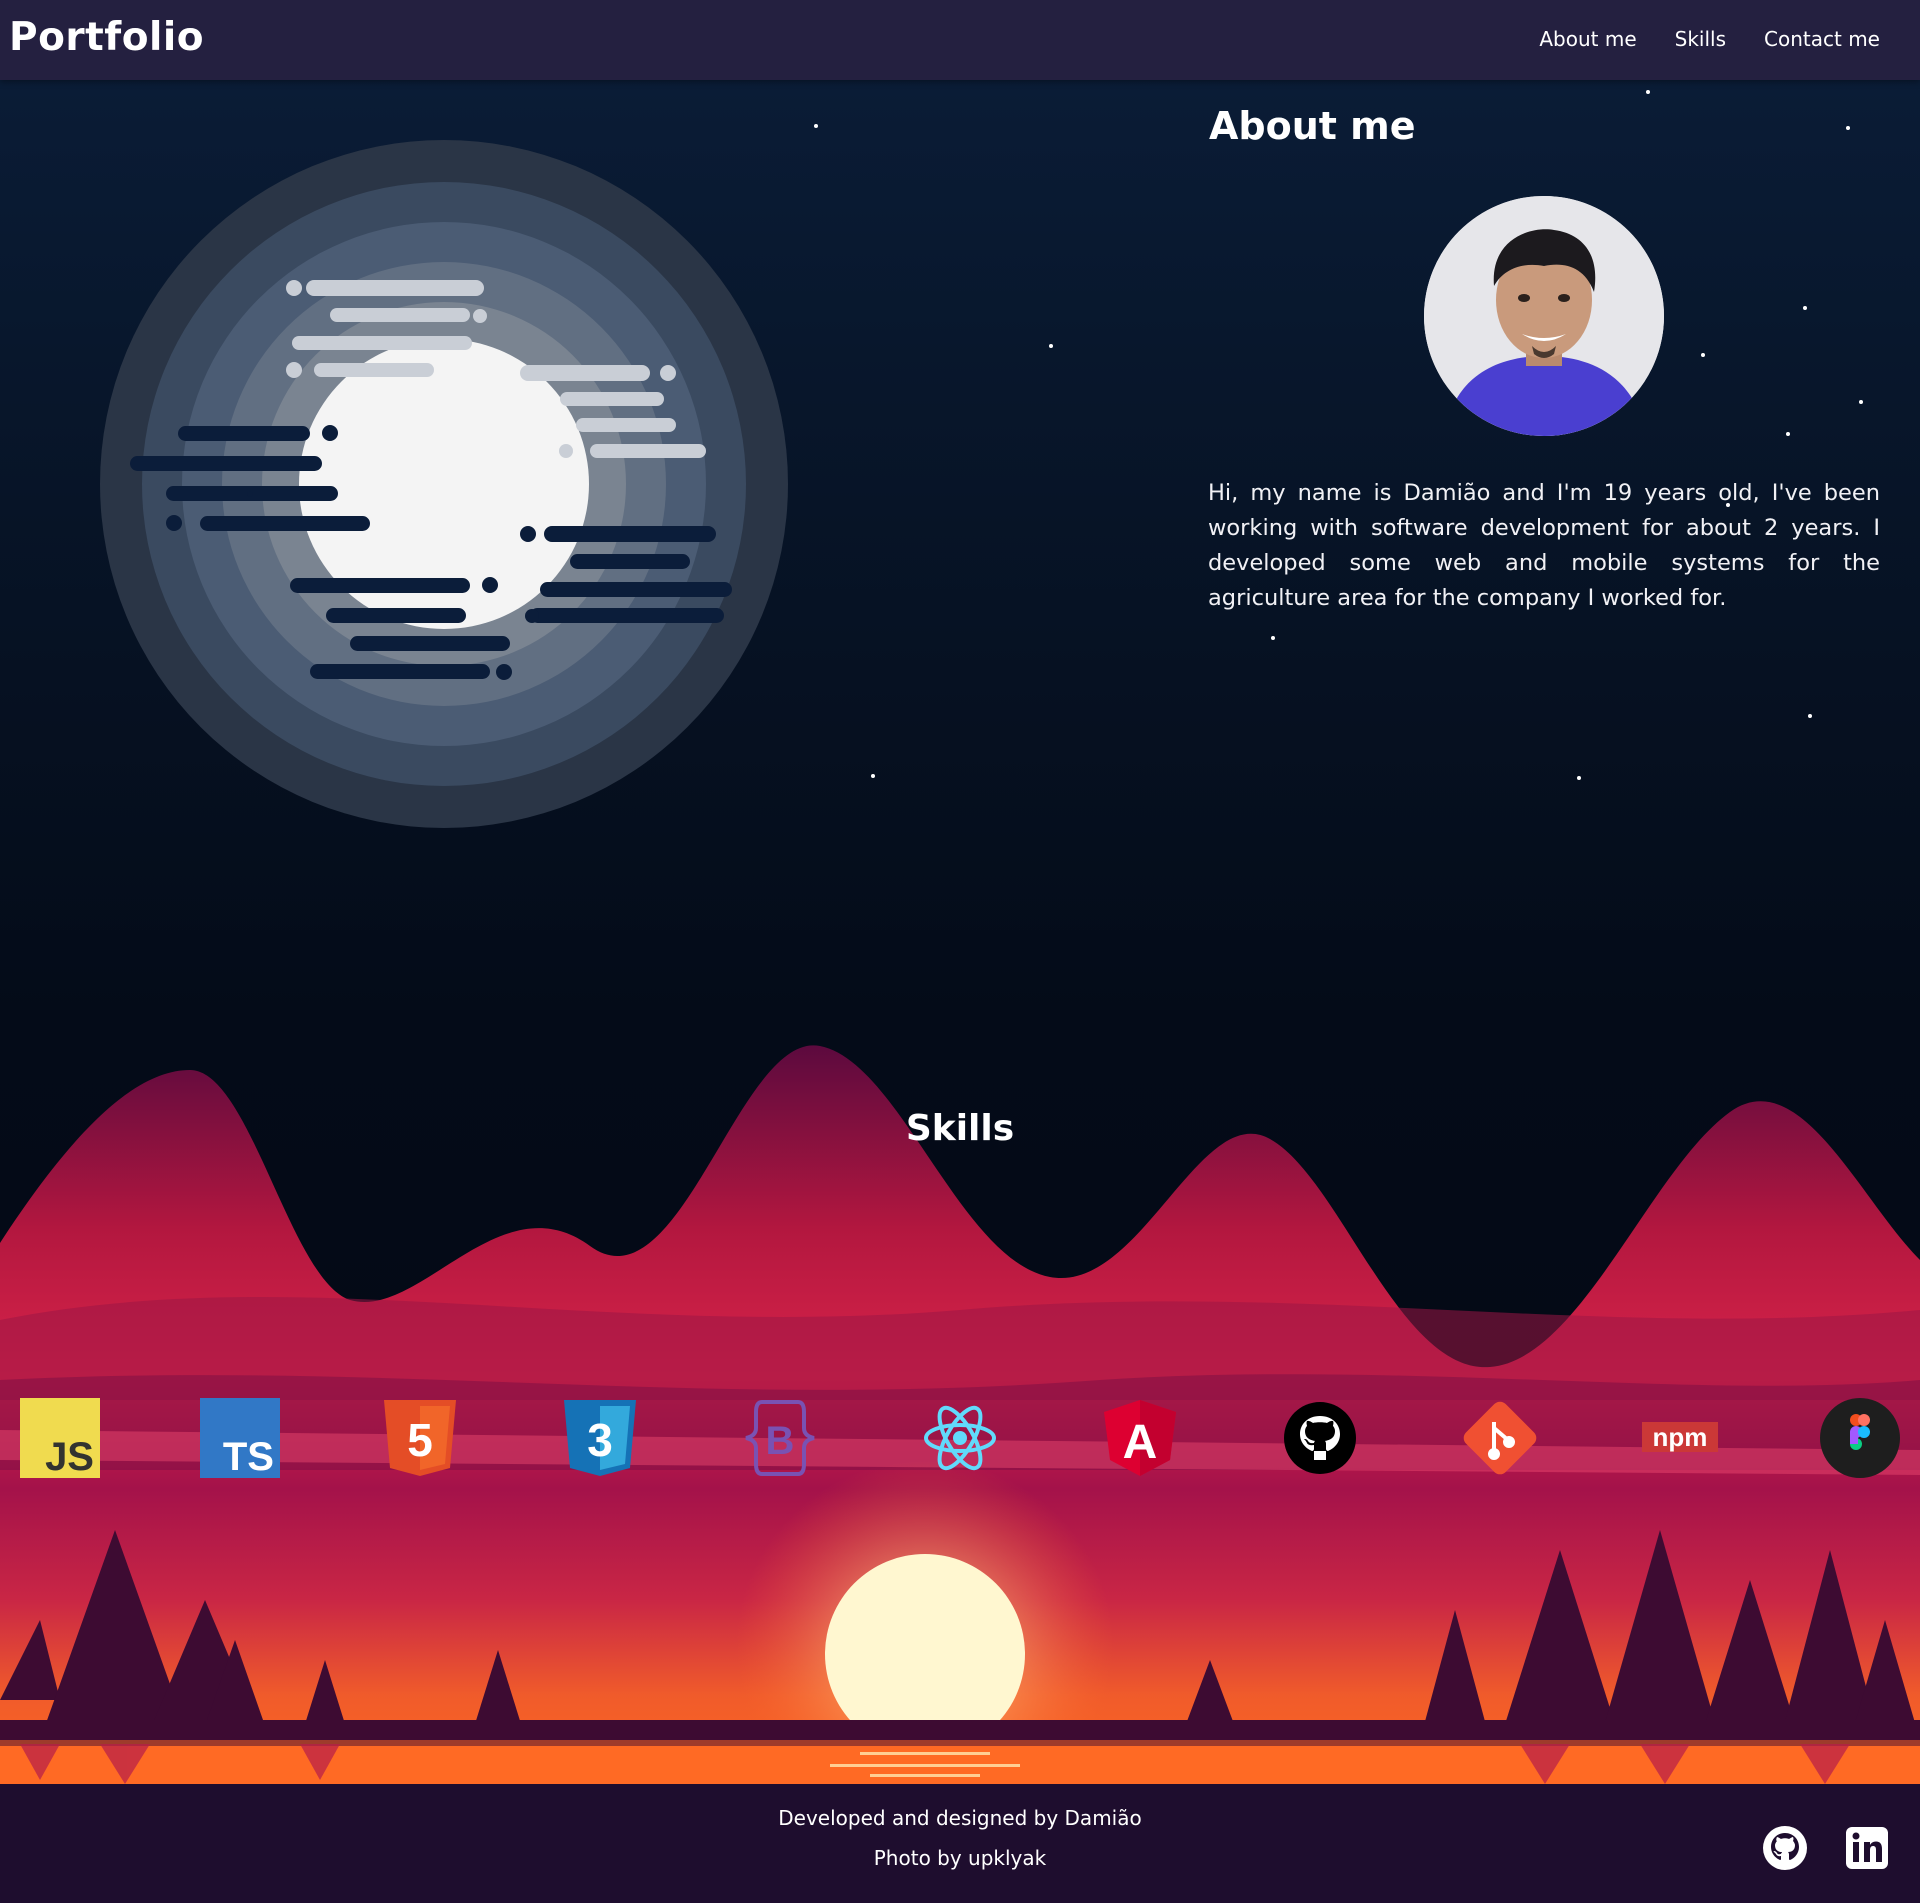 This screenshot has width=1920, height=1903. What do you see at coordinates (780, 1441) in the screenshot?
I see `svg-text: B` at bounding box center [780, 1441].